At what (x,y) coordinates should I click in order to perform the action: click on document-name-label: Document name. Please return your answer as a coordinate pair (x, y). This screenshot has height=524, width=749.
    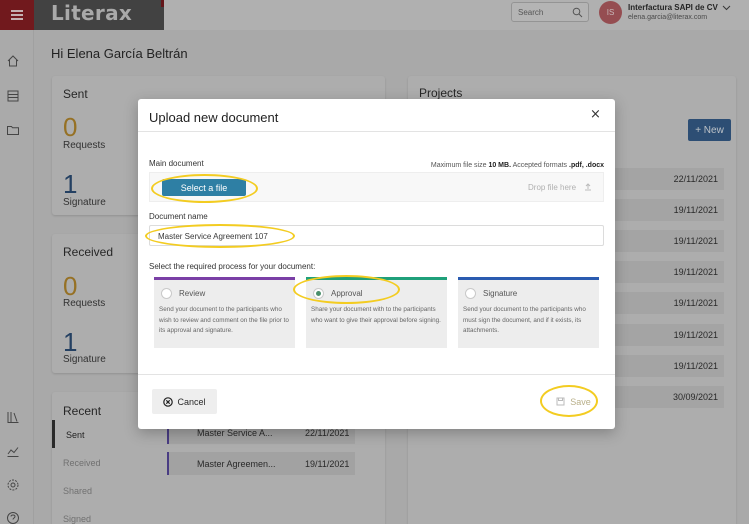
    Looking at the image, I should click on (178, 216).